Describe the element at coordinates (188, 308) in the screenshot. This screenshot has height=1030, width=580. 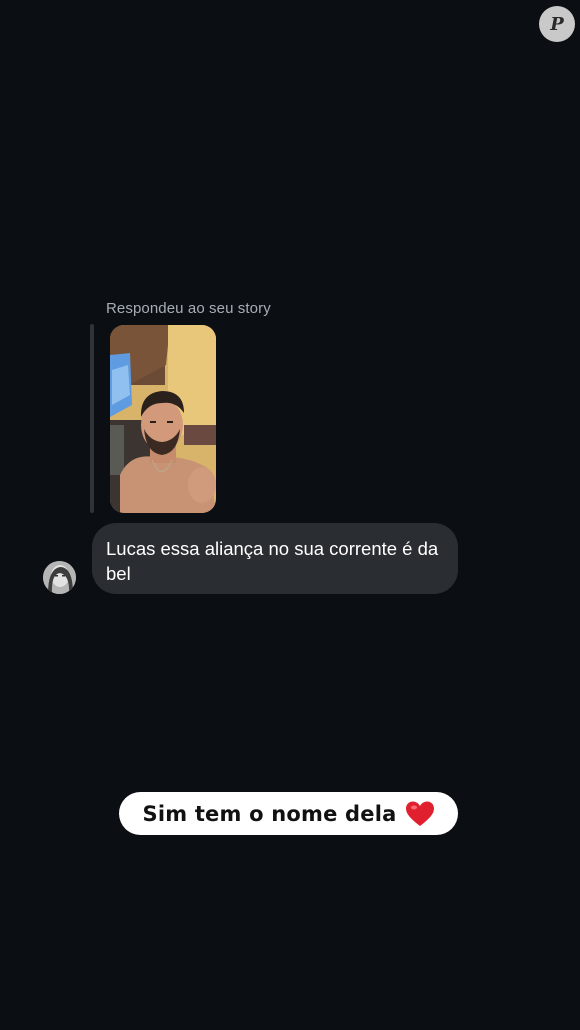
I see `story-reply-label: Respondeu ao seu story` at that location.